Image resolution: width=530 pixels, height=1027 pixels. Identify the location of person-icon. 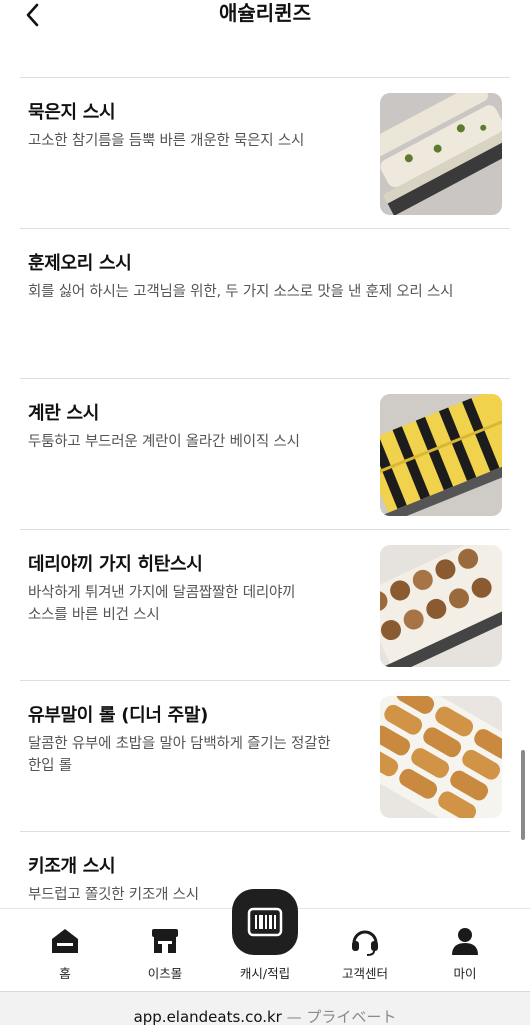
(465, 941).